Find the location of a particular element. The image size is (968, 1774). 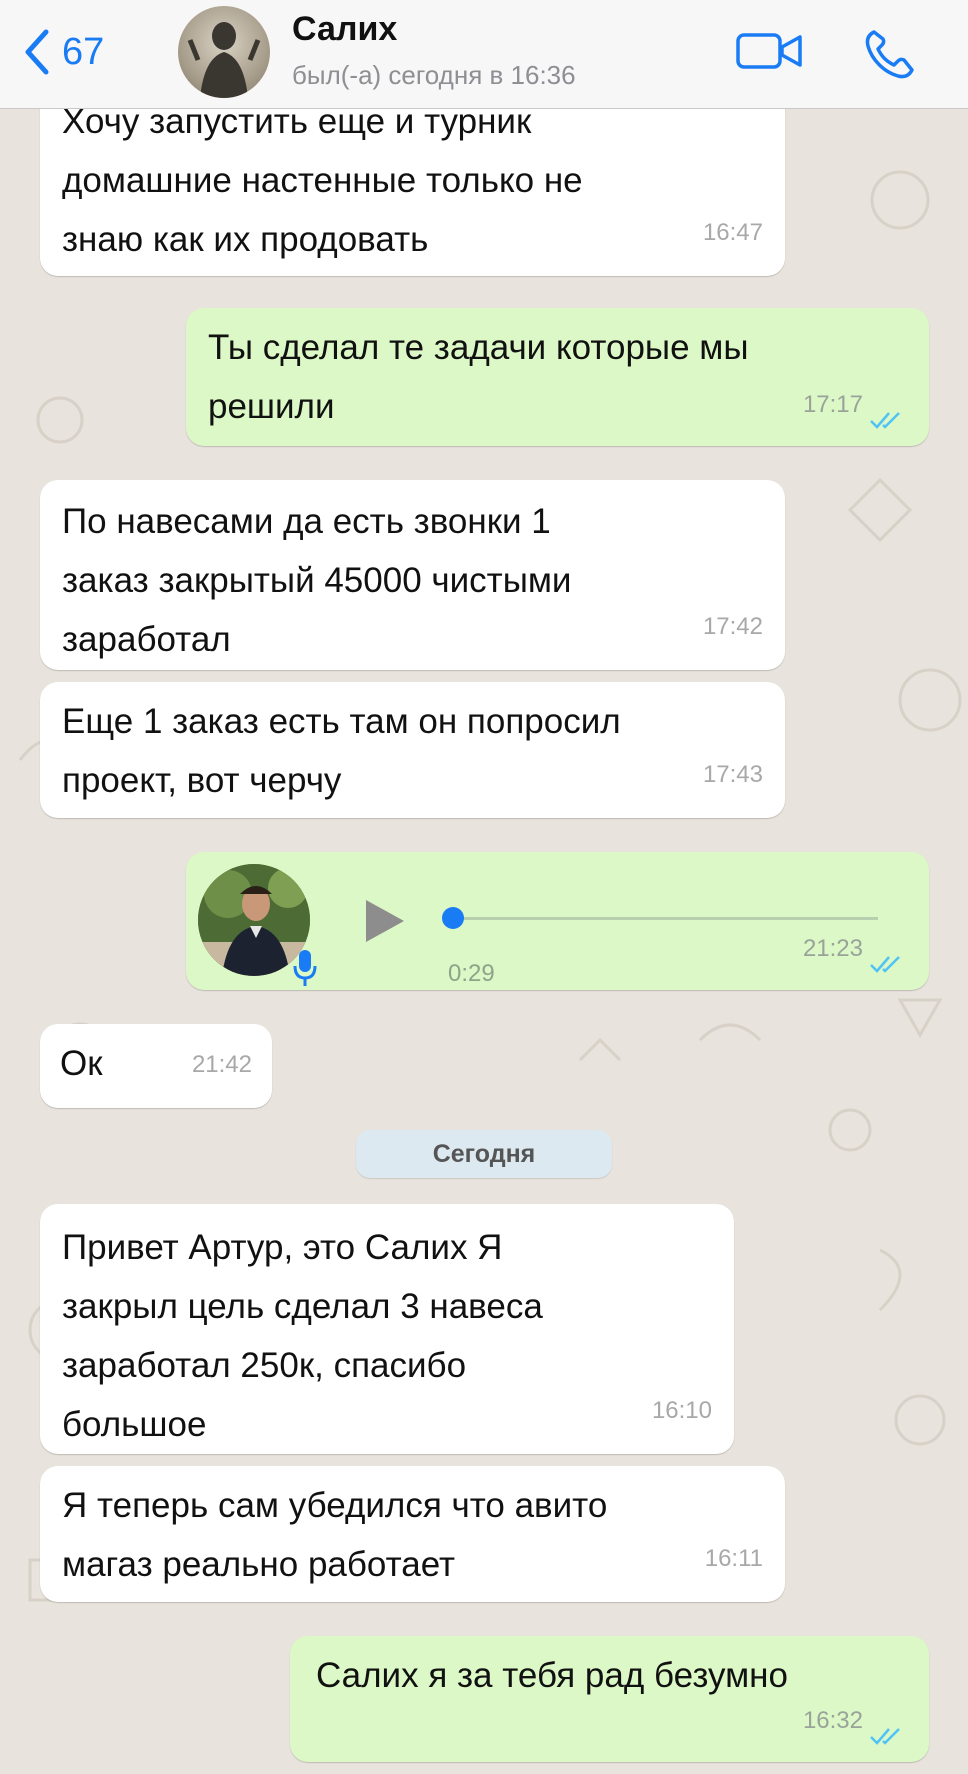

message-time: 16:47 is located at coordinates (732, 232).